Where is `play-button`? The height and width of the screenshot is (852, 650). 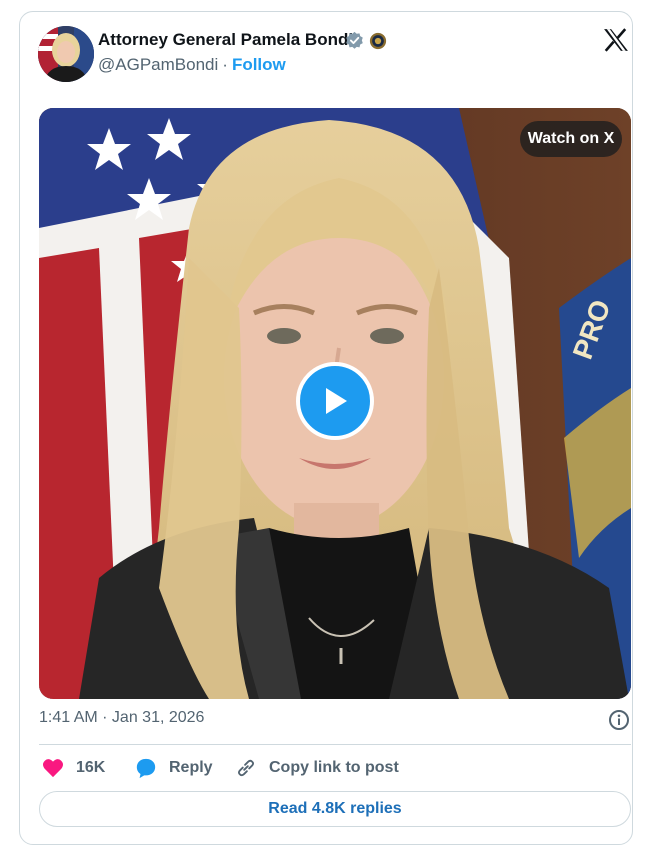 play-button is located at coordinates (335, 401).